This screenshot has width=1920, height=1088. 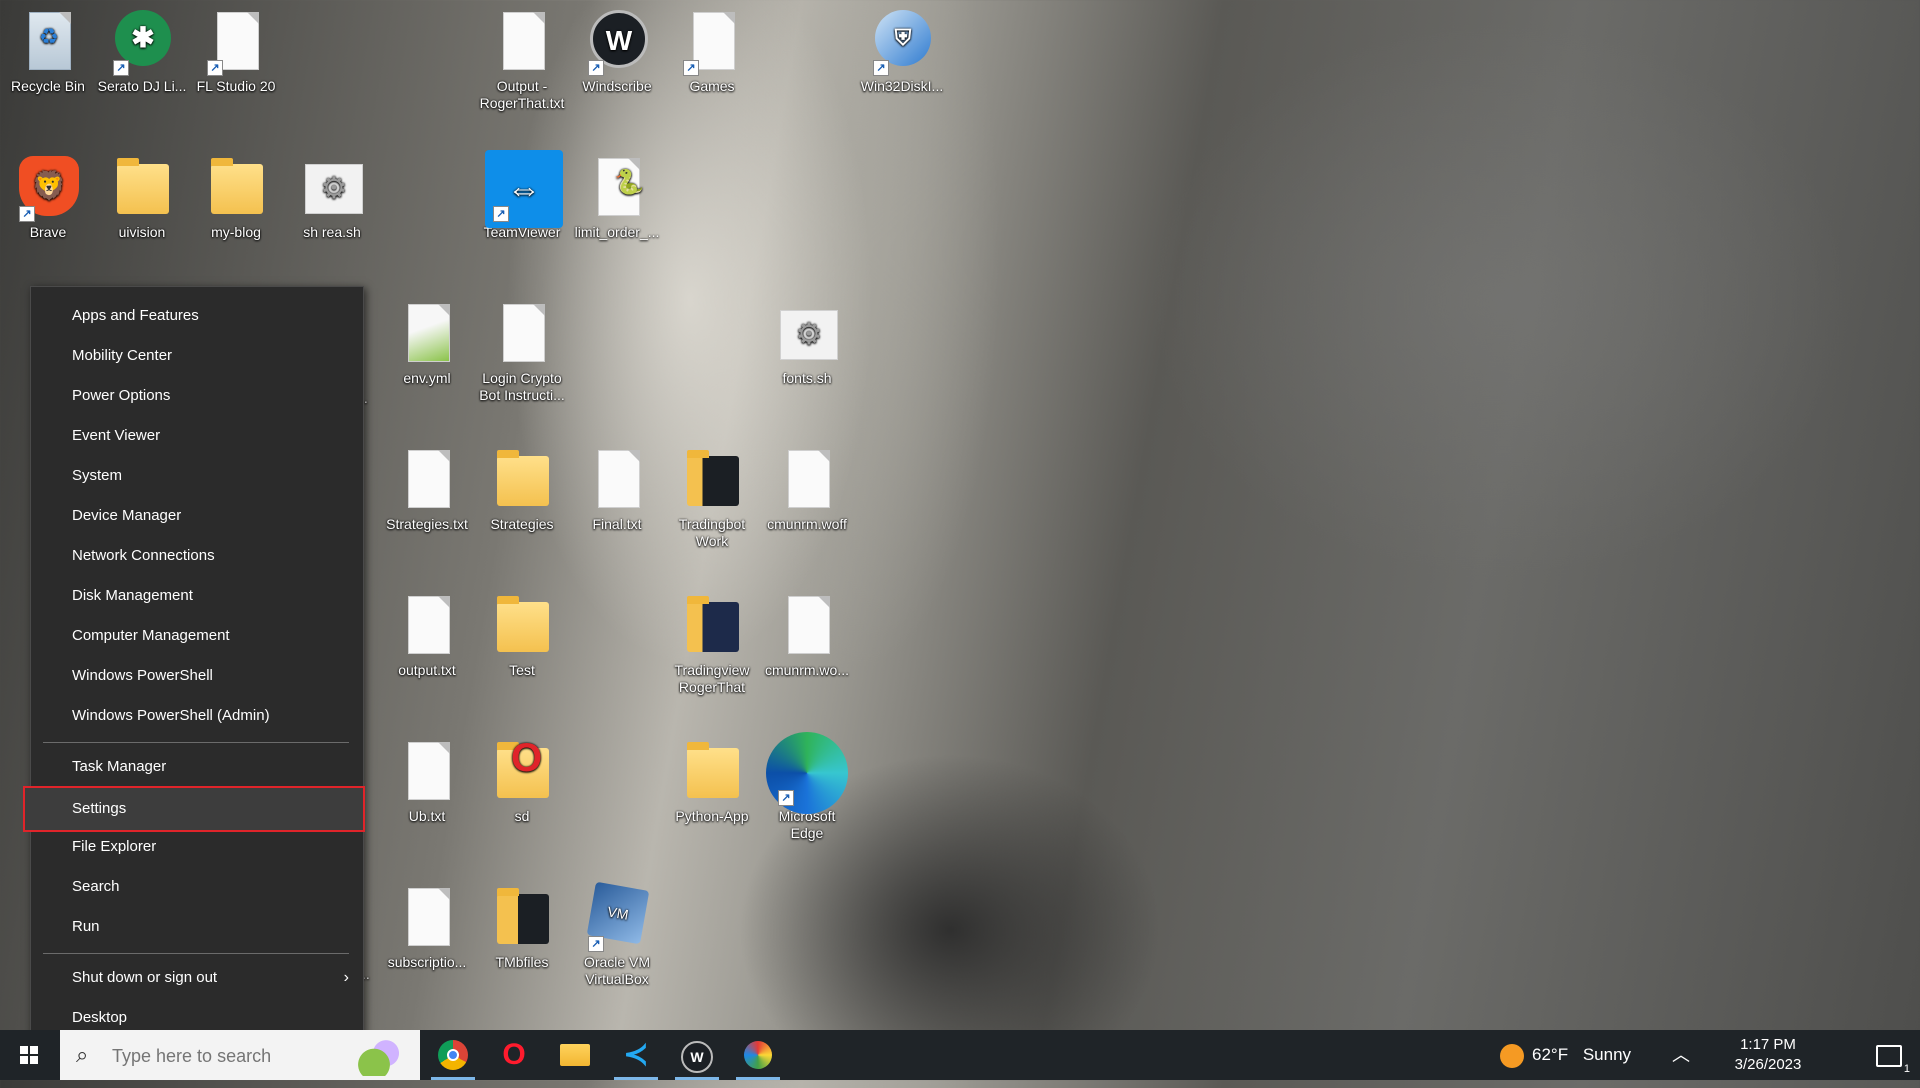 What do you see at coordinates (427, 378) in the screenshot?
I see `icon-label: env.yml` at bounding box center [427, 378].